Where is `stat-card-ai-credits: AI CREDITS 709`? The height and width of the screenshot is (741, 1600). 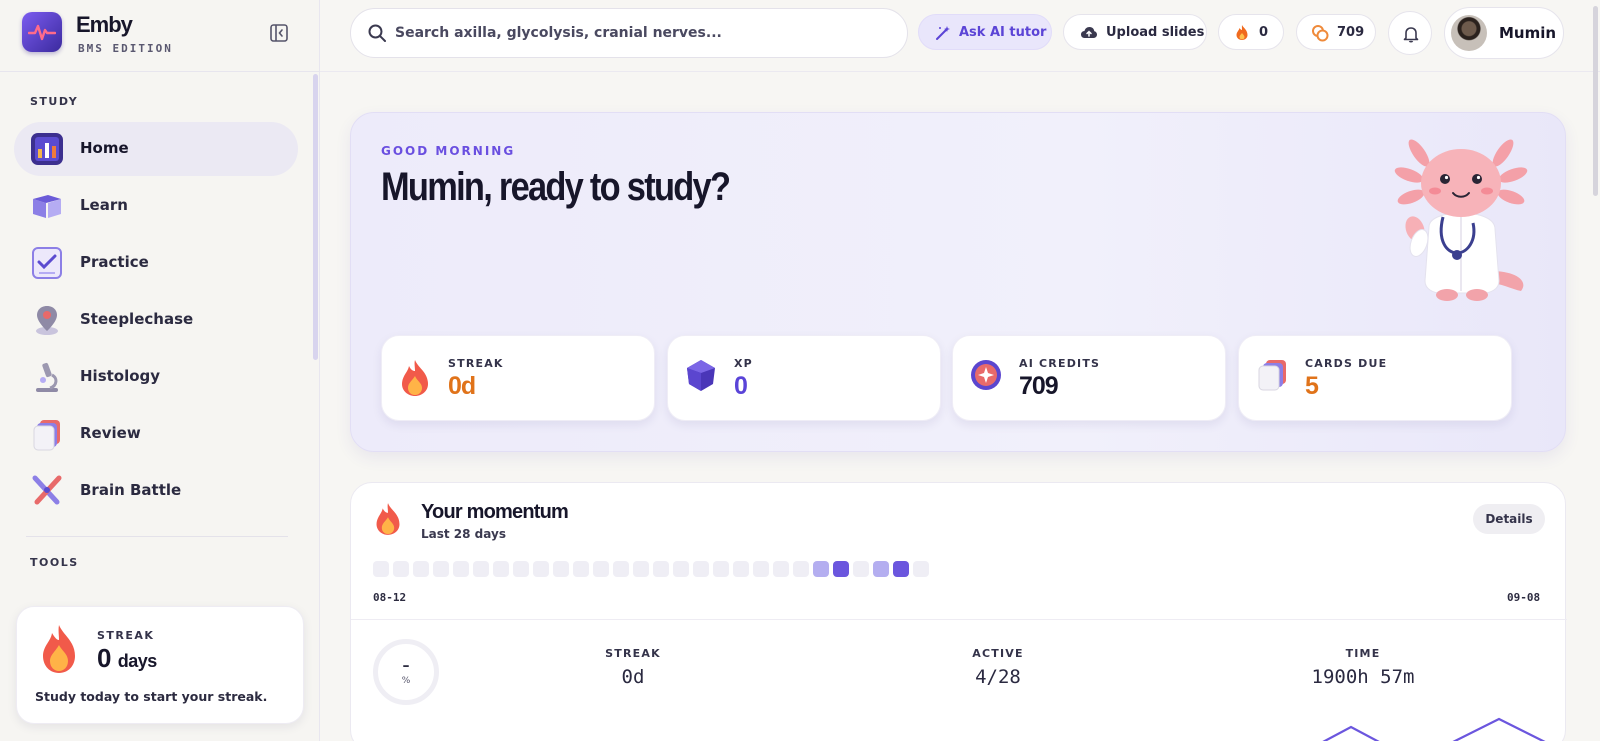 stat-card-ai-credits: AI CREDITS 709 is located at coordinates (1089, 378).